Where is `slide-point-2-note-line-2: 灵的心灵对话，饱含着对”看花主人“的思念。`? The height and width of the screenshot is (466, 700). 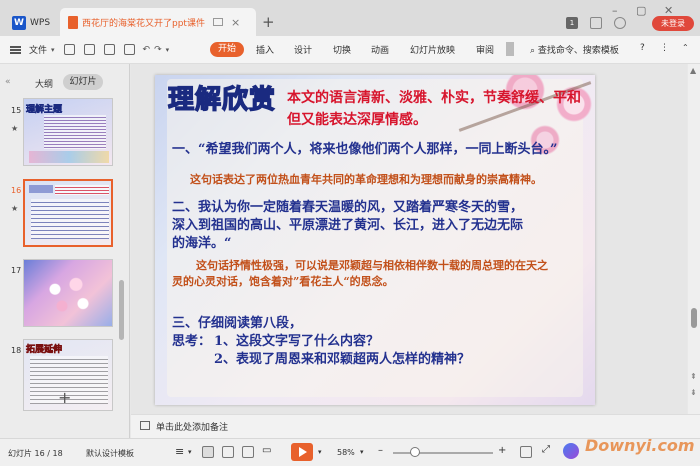
slide-point-2-note-line-2: 灵的心灵对话，饱含着对”看花主人“的思念。 is located at coordinates (283, 281).